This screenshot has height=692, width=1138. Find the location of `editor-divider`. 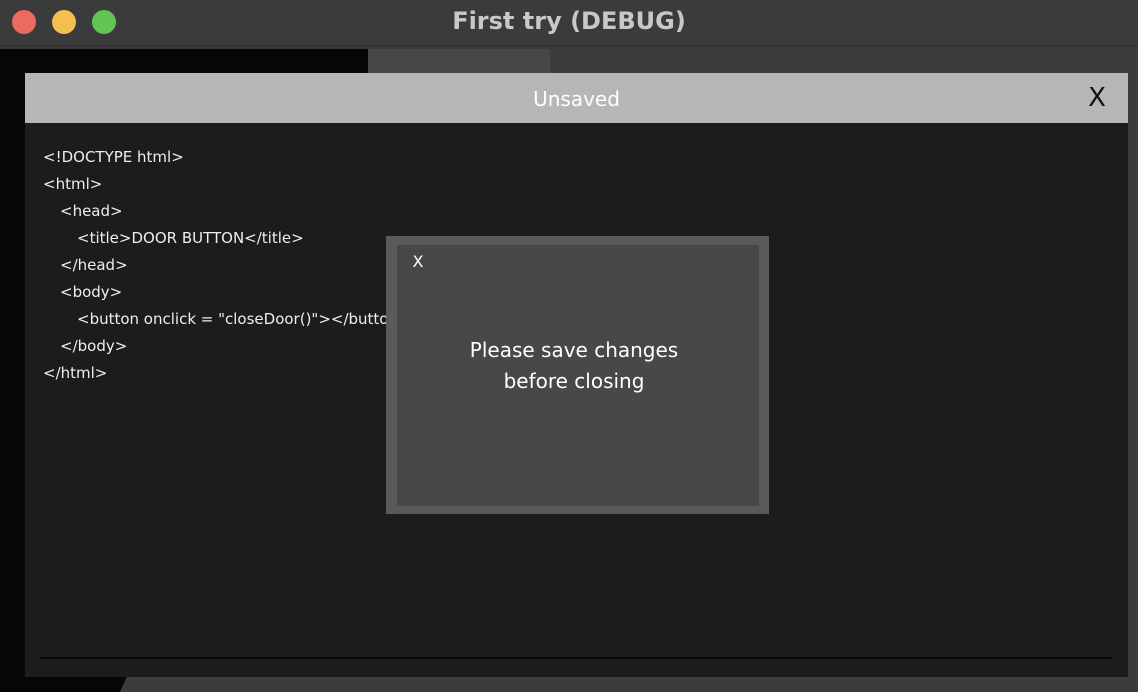

editor-divider is located at coordinates (575, 658).